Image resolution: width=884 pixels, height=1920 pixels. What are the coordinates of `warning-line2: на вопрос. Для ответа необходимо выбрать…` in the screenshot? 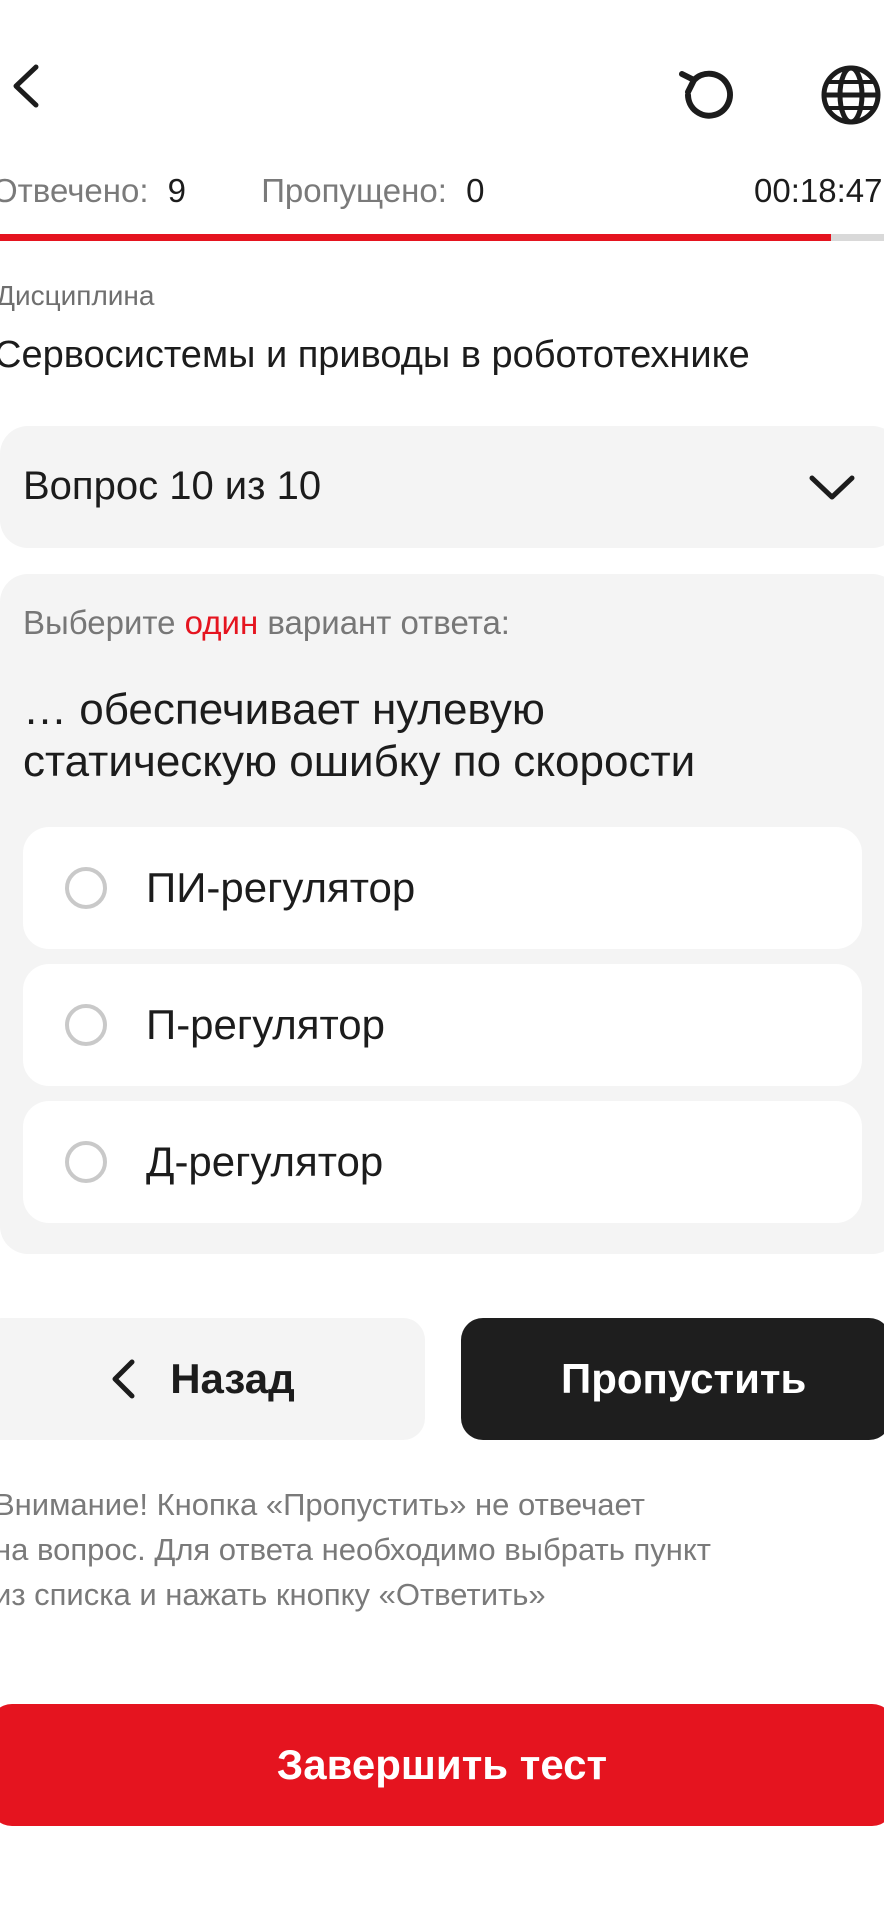 It's located at (355, 1549).